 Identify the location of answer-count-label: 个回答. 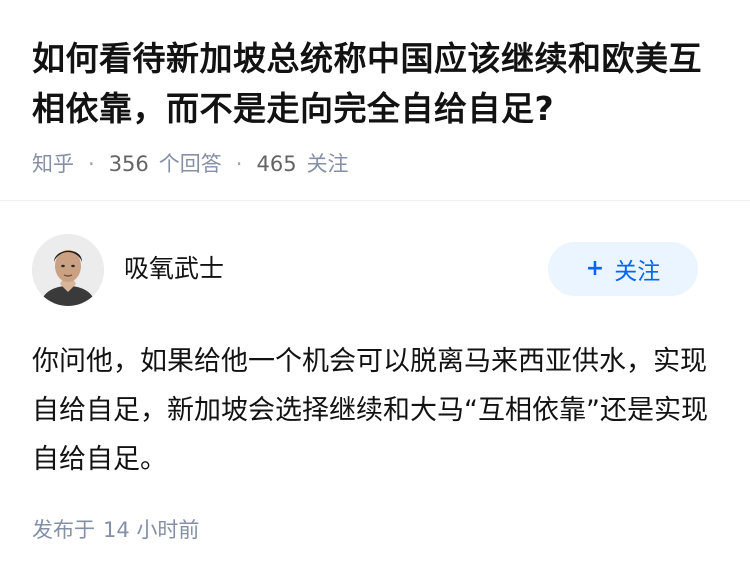
(190, 164).